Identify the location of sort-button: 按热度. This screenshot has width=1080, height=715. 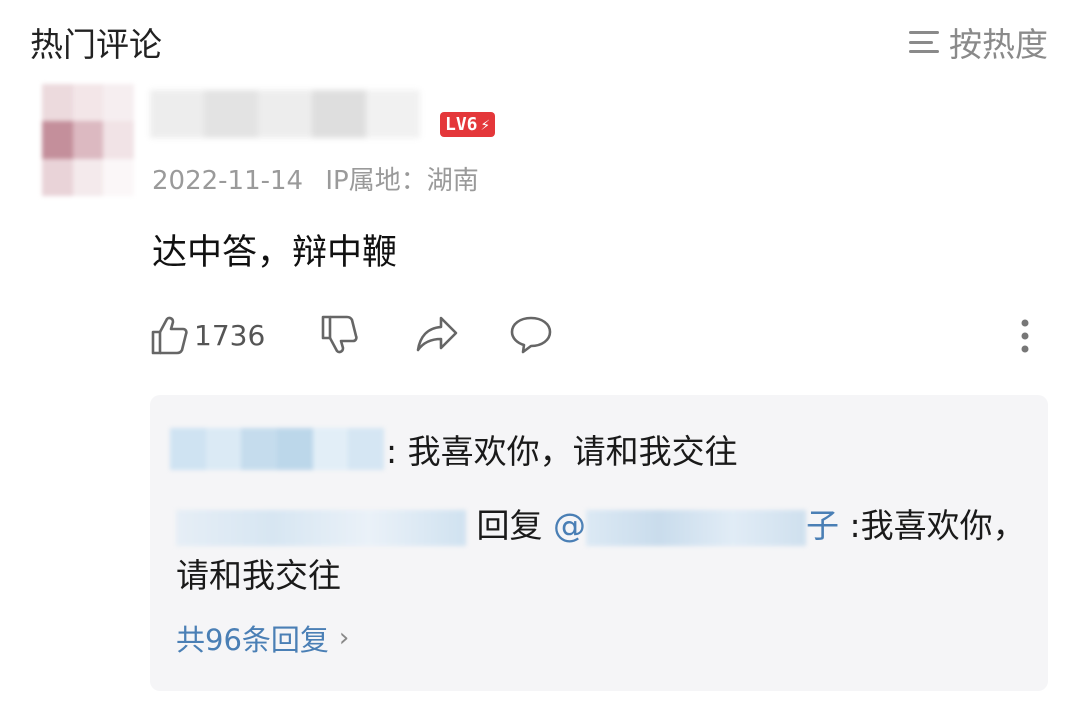
(978, 42).